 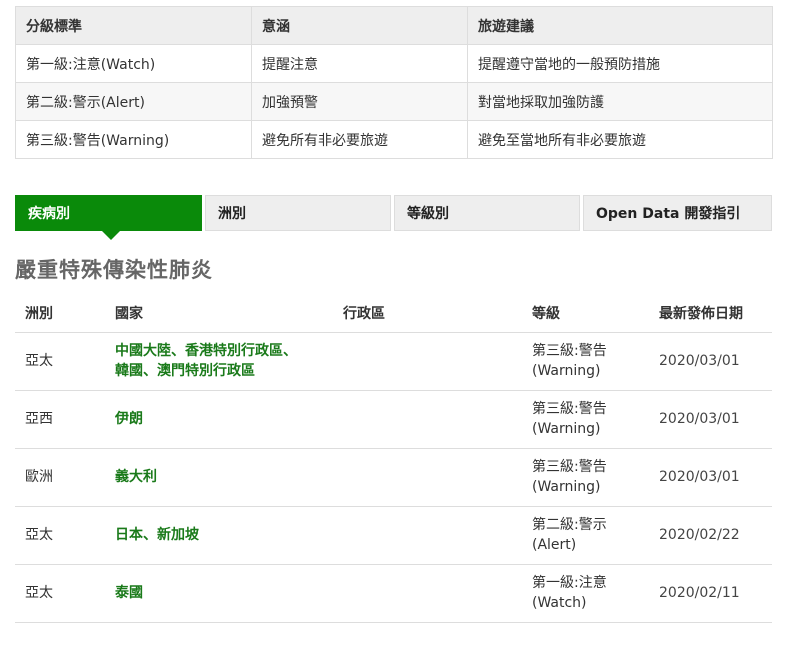 What do you see at coordinates (129, 419) in the screenshot?
I see `country-link: 伊朗` at bounding box center [129, 419].